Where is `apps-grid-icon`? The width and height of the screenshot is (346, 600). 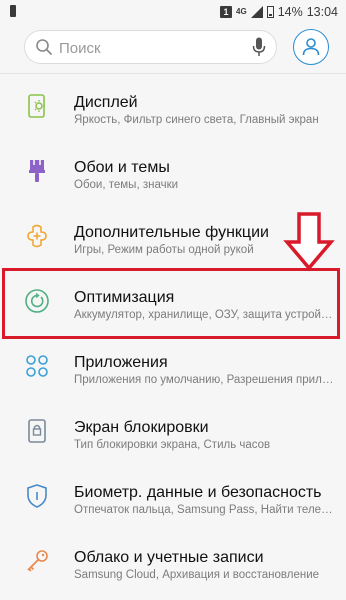 apps-grid-icon is located at coordinates (37, 366).